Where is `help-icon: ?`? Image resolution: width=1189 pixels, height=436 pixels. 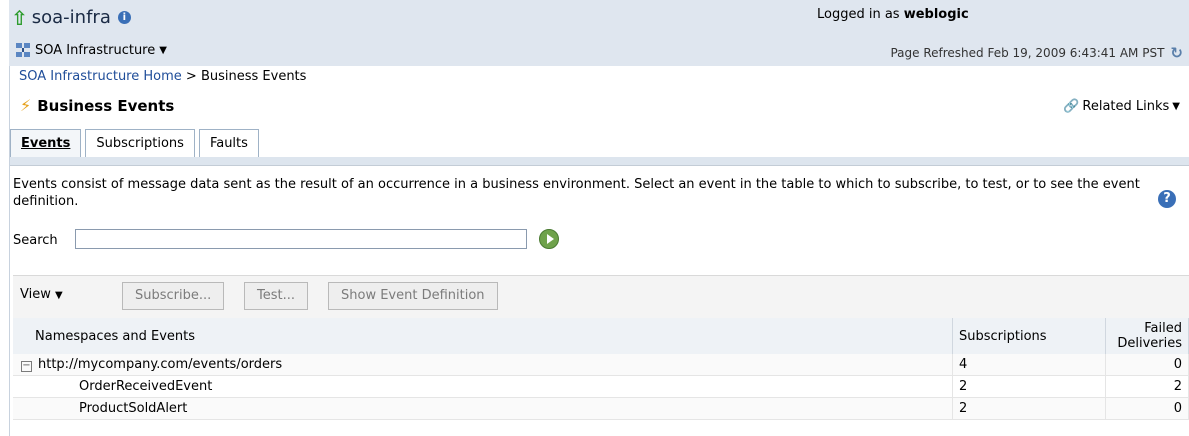
help-icon: ? is located at coordinates (1167, 199).